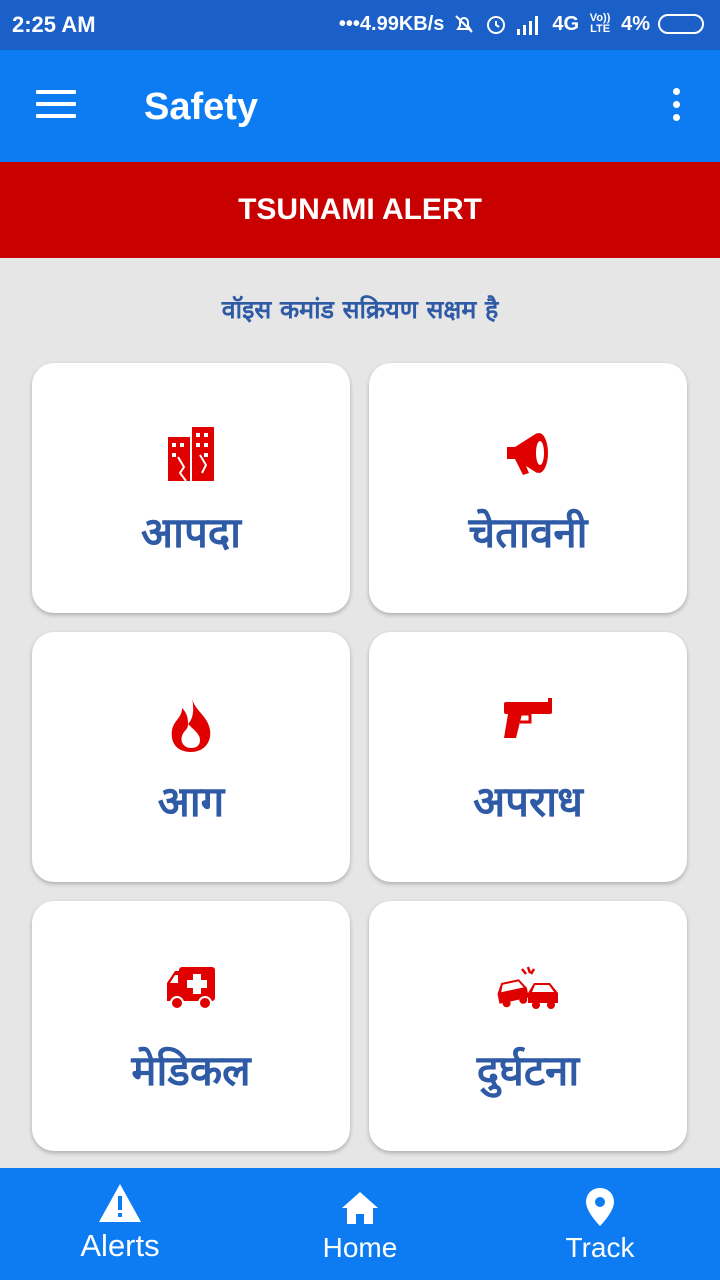  Describe the element at coordinates (391, 23) in the screenshot. I see `network-speed: •••4.99KB/s` at that location.